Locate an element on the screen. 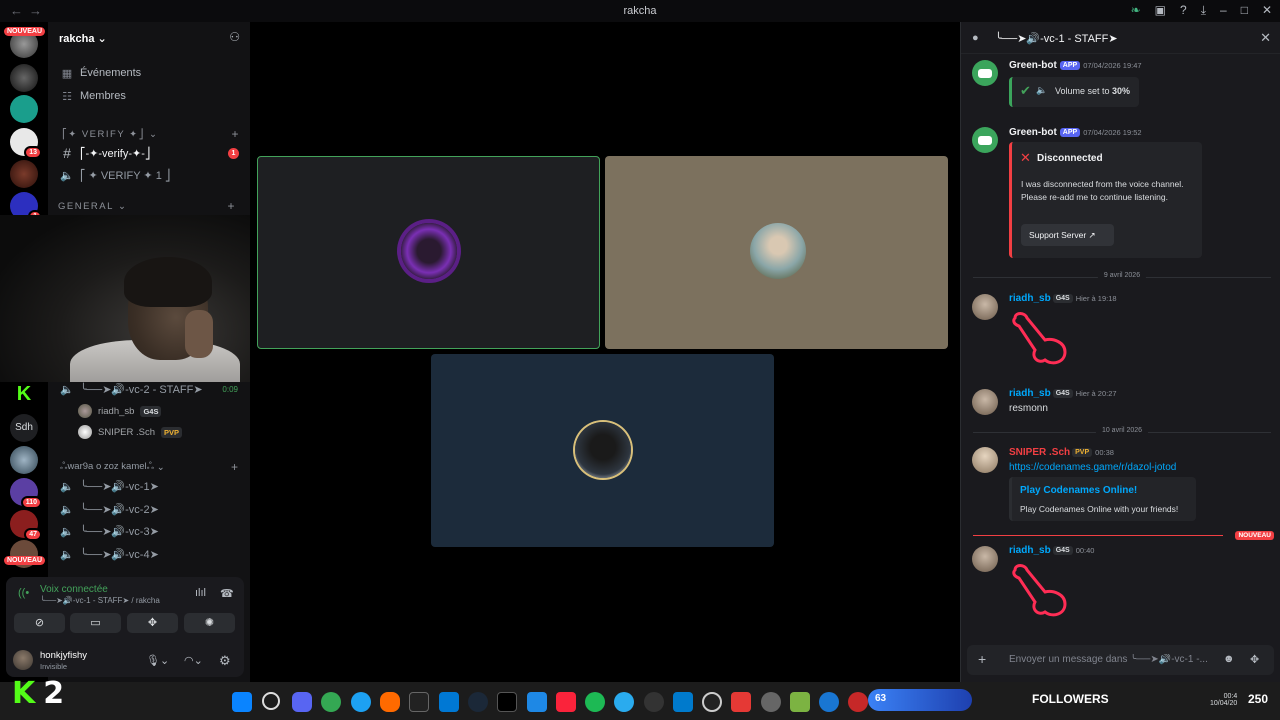  emoji-icon: ☻ is located at coordinates (1229, 659).